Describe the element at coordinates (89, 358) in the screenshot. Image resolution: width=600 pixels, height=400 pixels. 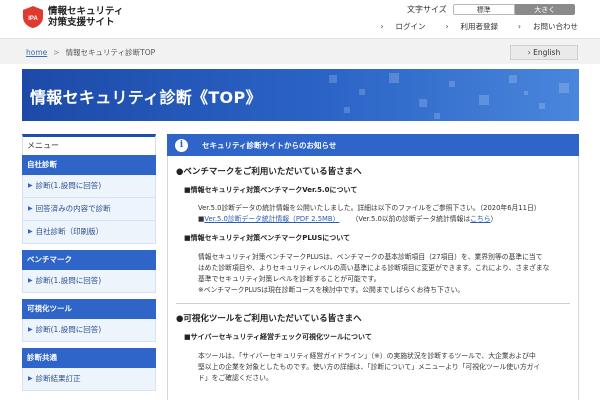
I see `sidebar-category-common: 診断共通` at that location.